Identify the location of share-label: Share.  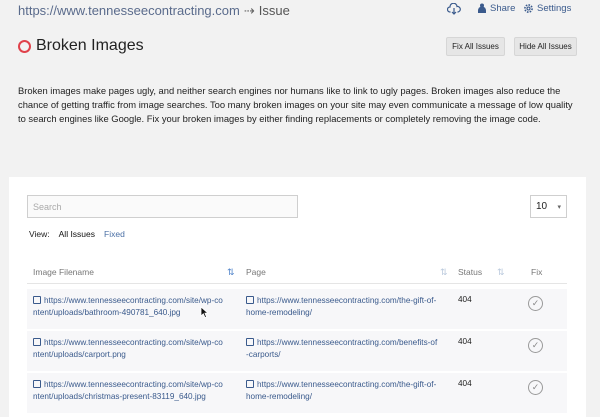
(503, 8).